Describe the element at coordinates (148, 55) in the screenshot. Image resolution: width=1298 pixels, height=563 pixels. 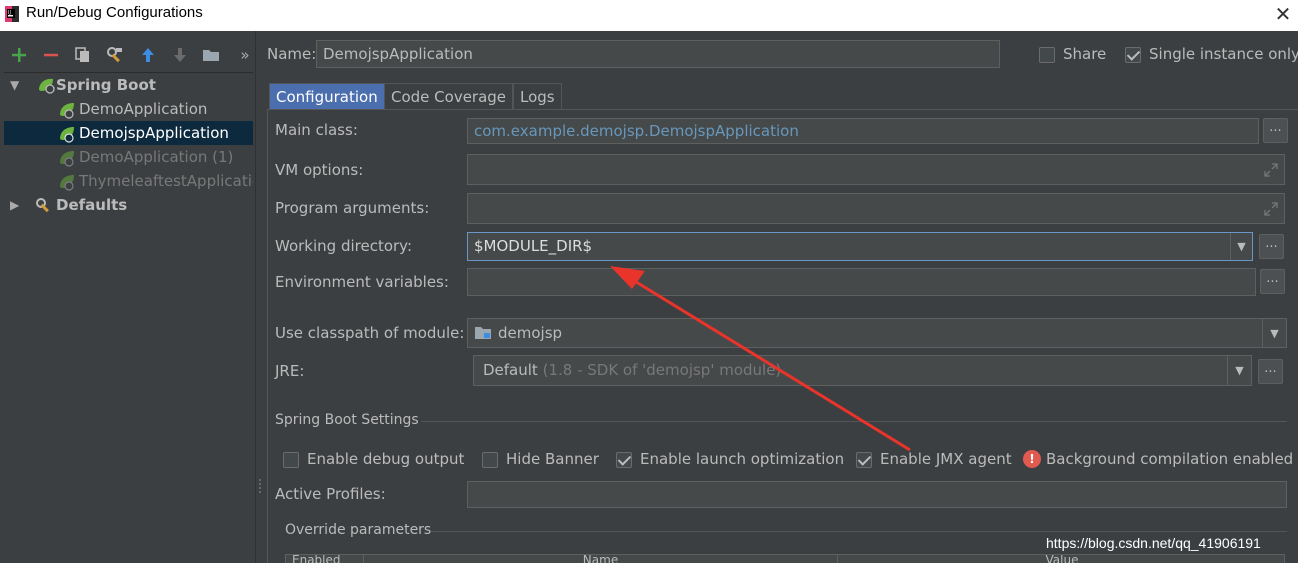
I see `move-up-icon` at that location.